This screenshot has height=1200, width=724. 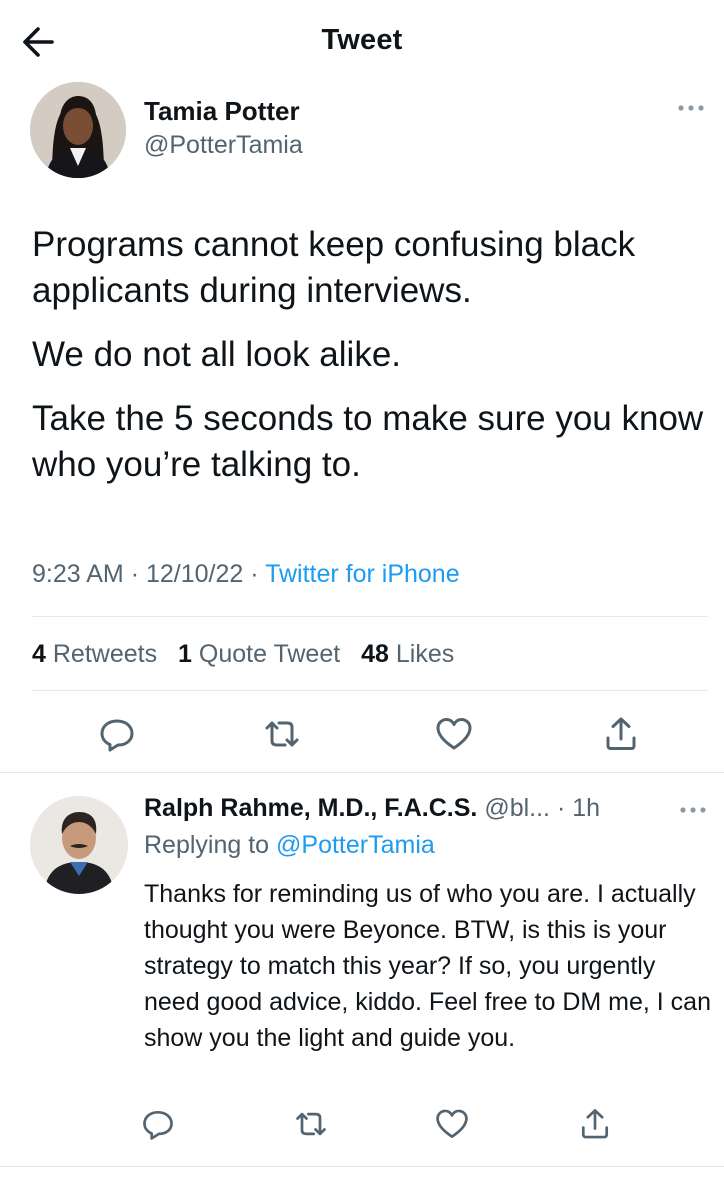 What do you see at coordinates (194, 574) in the screenshot?
I see `tweet-date: 12/10/22` at bounding box center [194, 574].